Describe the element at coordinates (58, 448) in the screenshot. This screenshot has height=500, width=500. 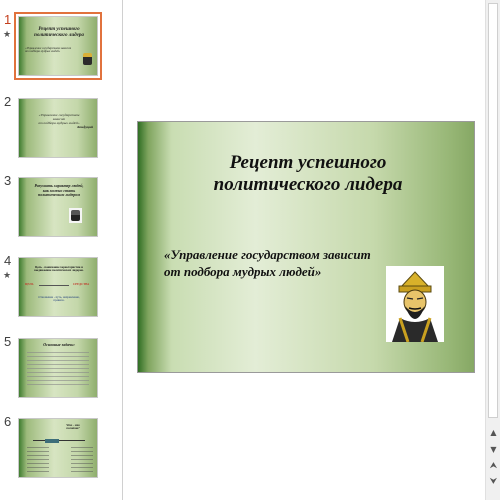
I see `slide-thumbnail-6: Что - это политик?` at that location.